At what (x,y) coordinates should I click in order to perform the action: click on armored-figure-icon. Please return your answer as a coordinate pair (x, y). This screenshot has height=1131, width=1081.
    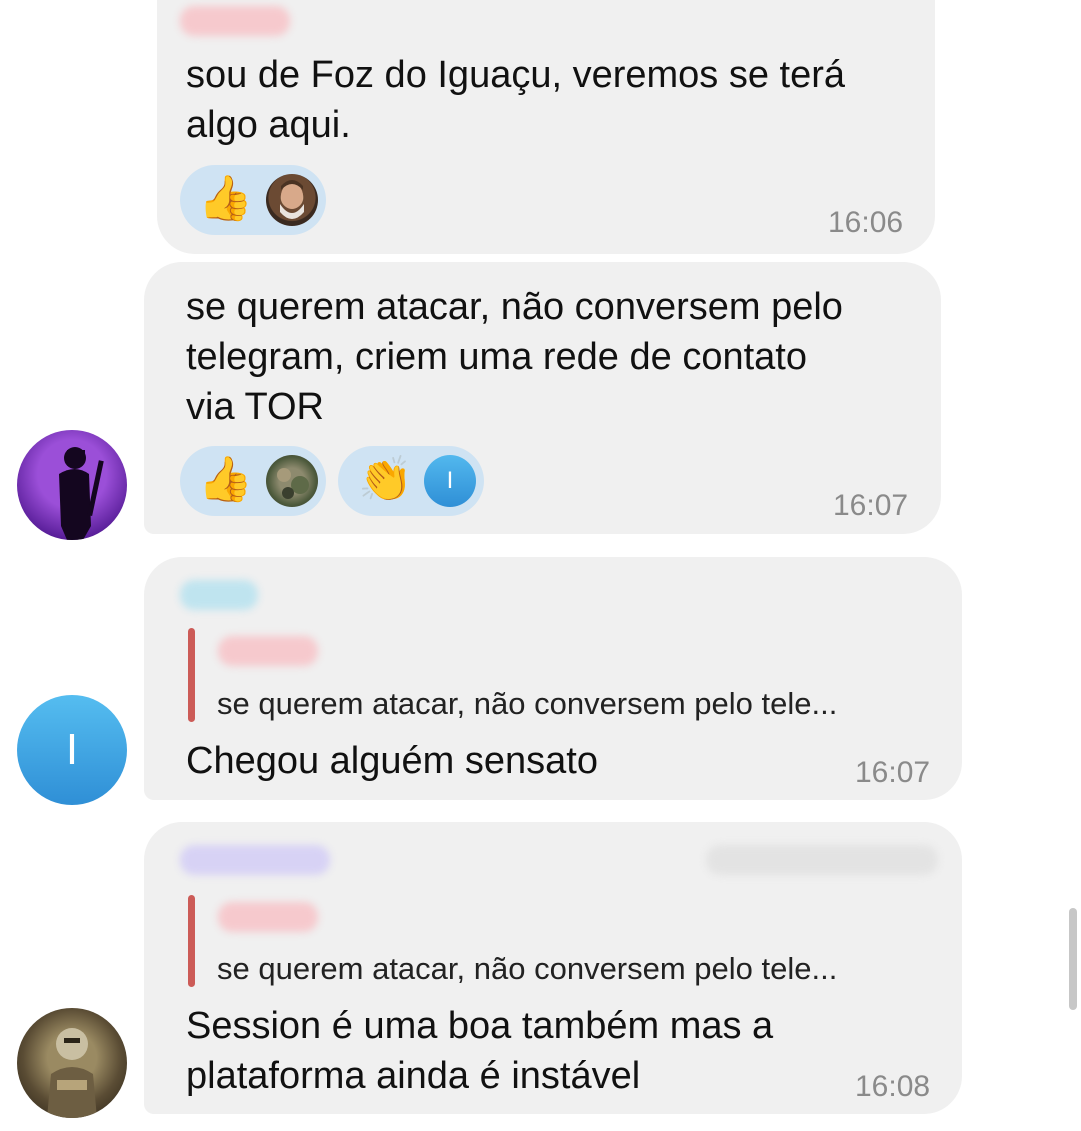
    Looking at the image, I should click on (72, 1073).